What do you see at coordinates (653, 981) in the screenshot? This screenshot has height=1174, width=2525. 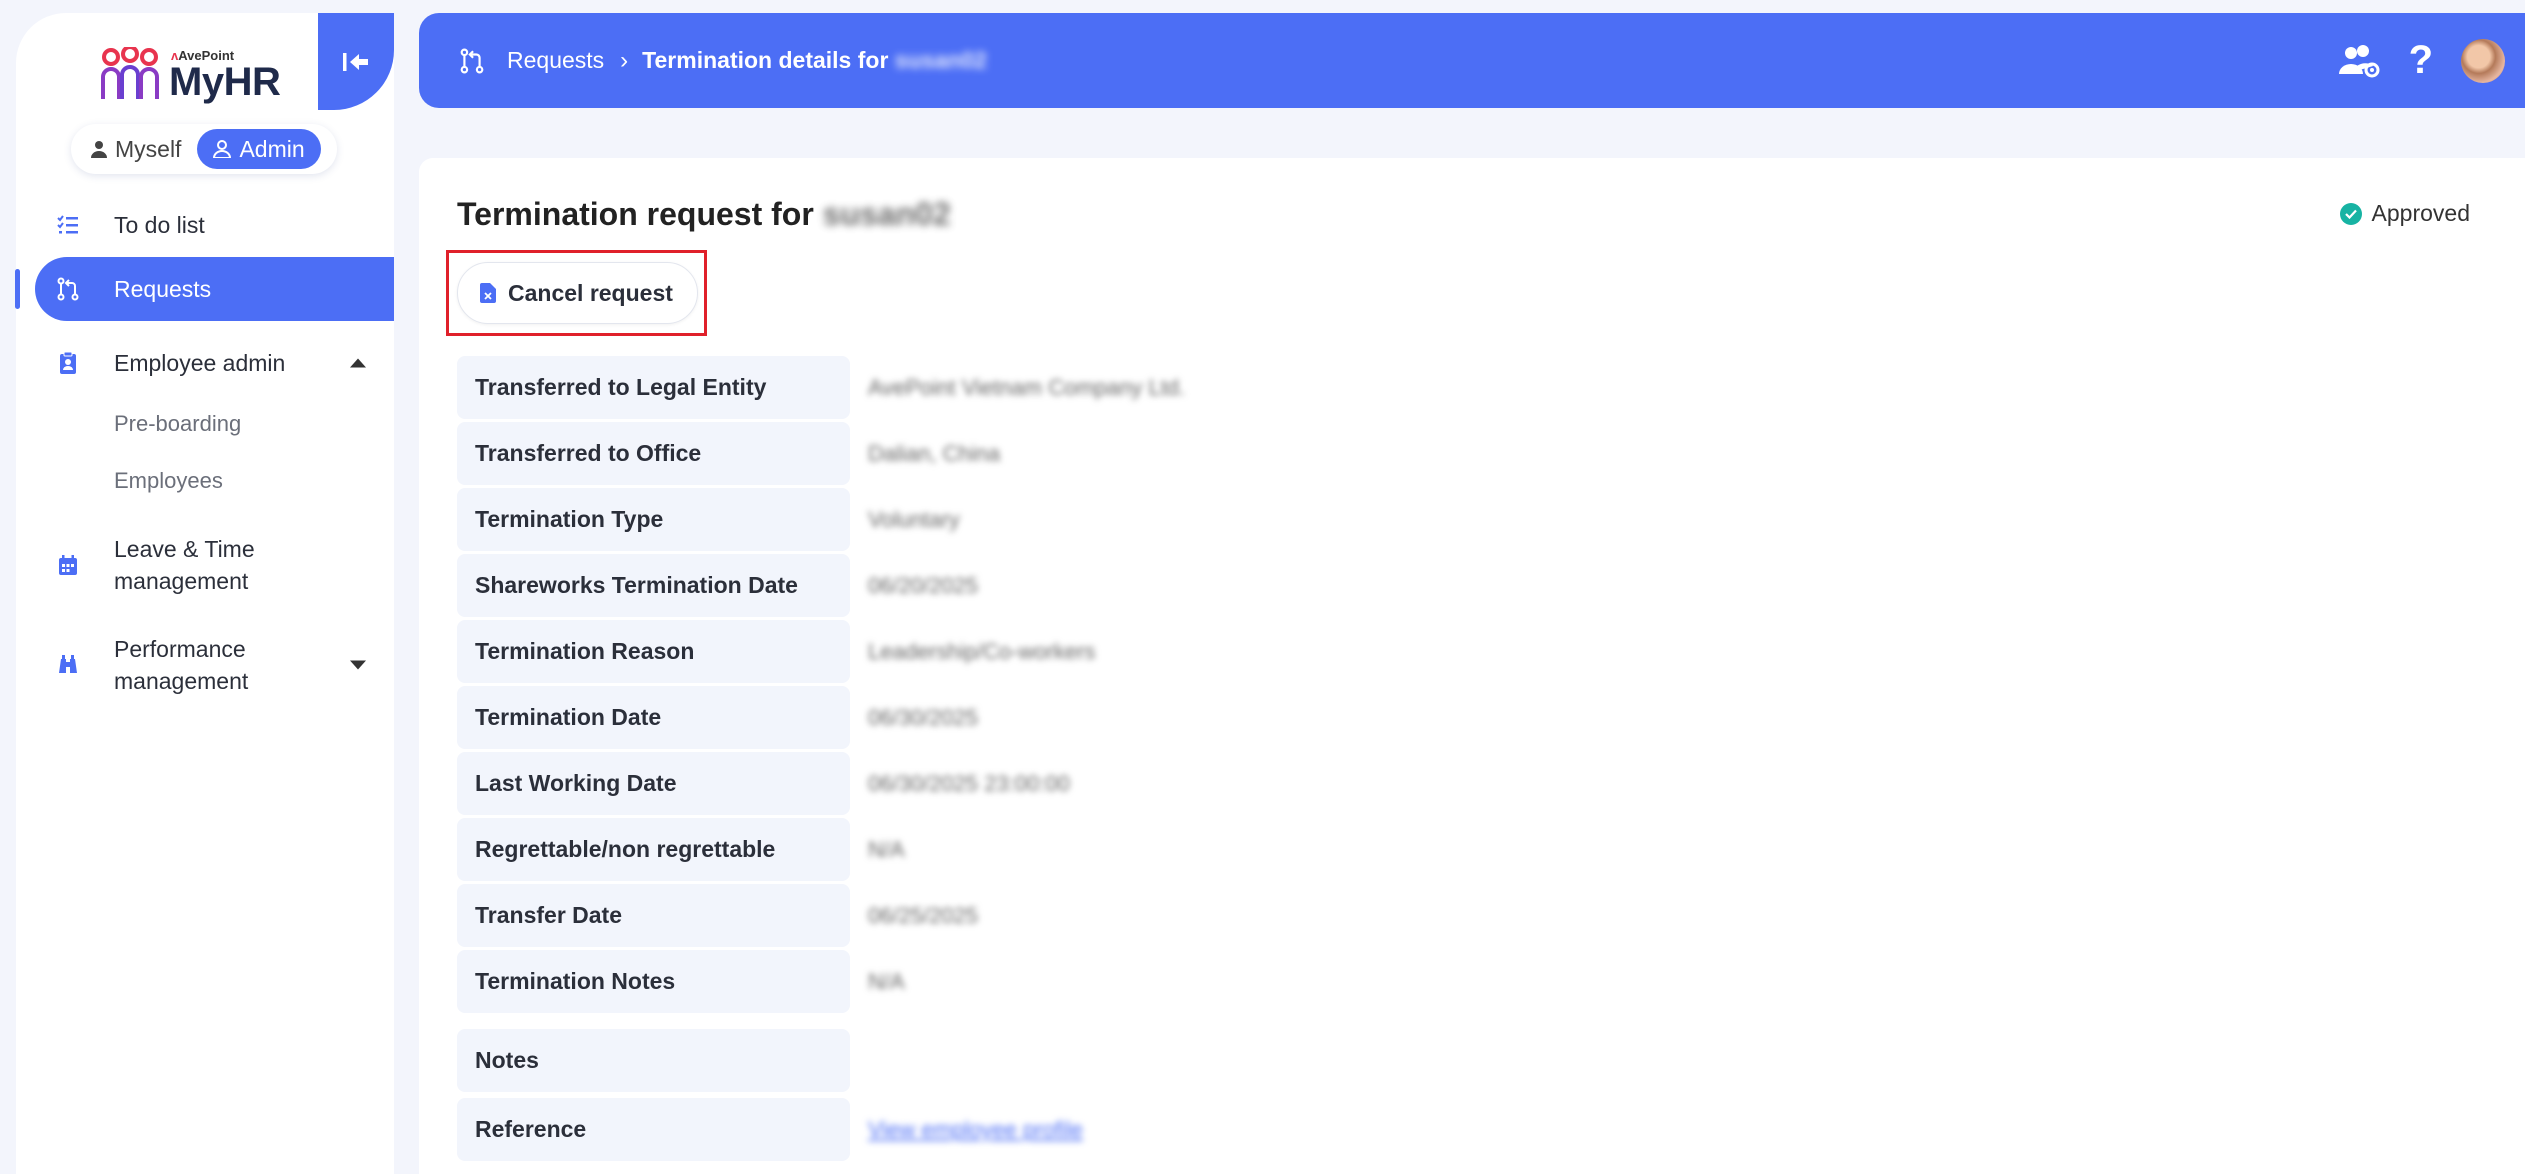 I see `detail-label: Termination Notes` at bounding box center [653, 981].